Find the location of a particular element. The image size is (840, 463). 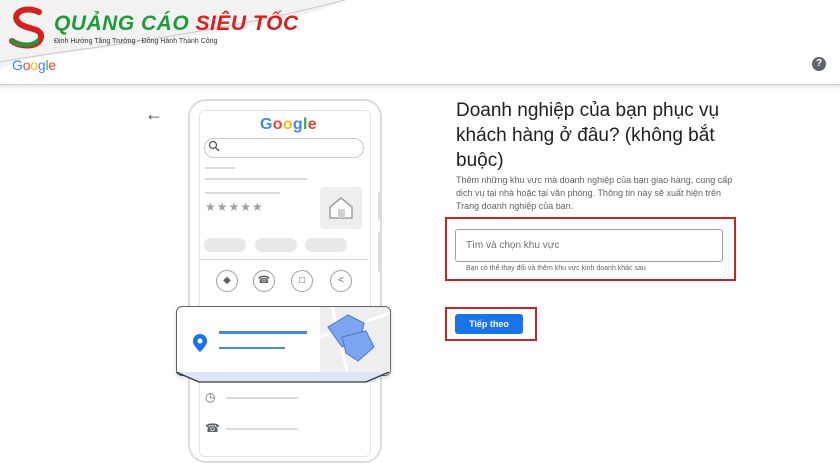

phone-google-logo: Google is located at coordinates (288, 125).